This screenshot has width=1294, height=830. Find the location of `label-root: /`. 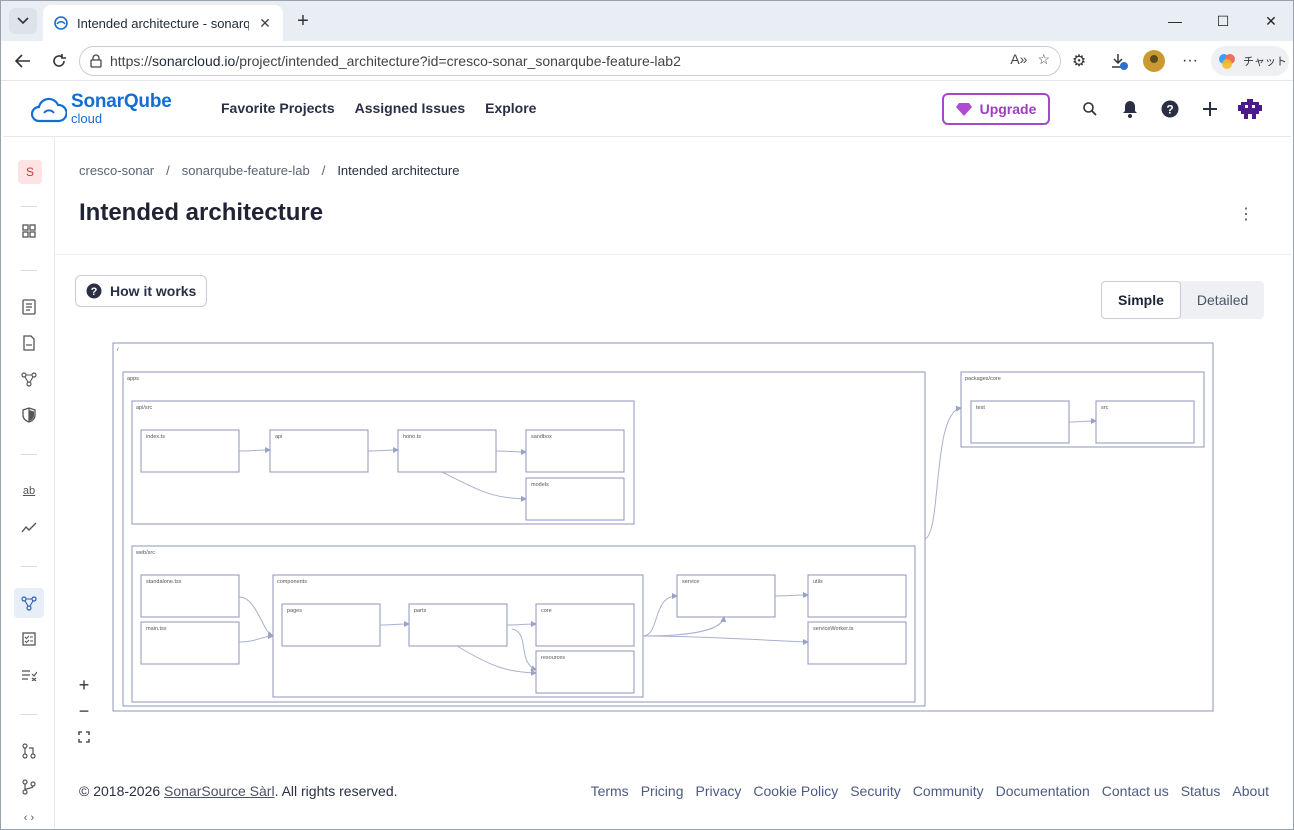

label-root: / is located at coordinates (118, 350).